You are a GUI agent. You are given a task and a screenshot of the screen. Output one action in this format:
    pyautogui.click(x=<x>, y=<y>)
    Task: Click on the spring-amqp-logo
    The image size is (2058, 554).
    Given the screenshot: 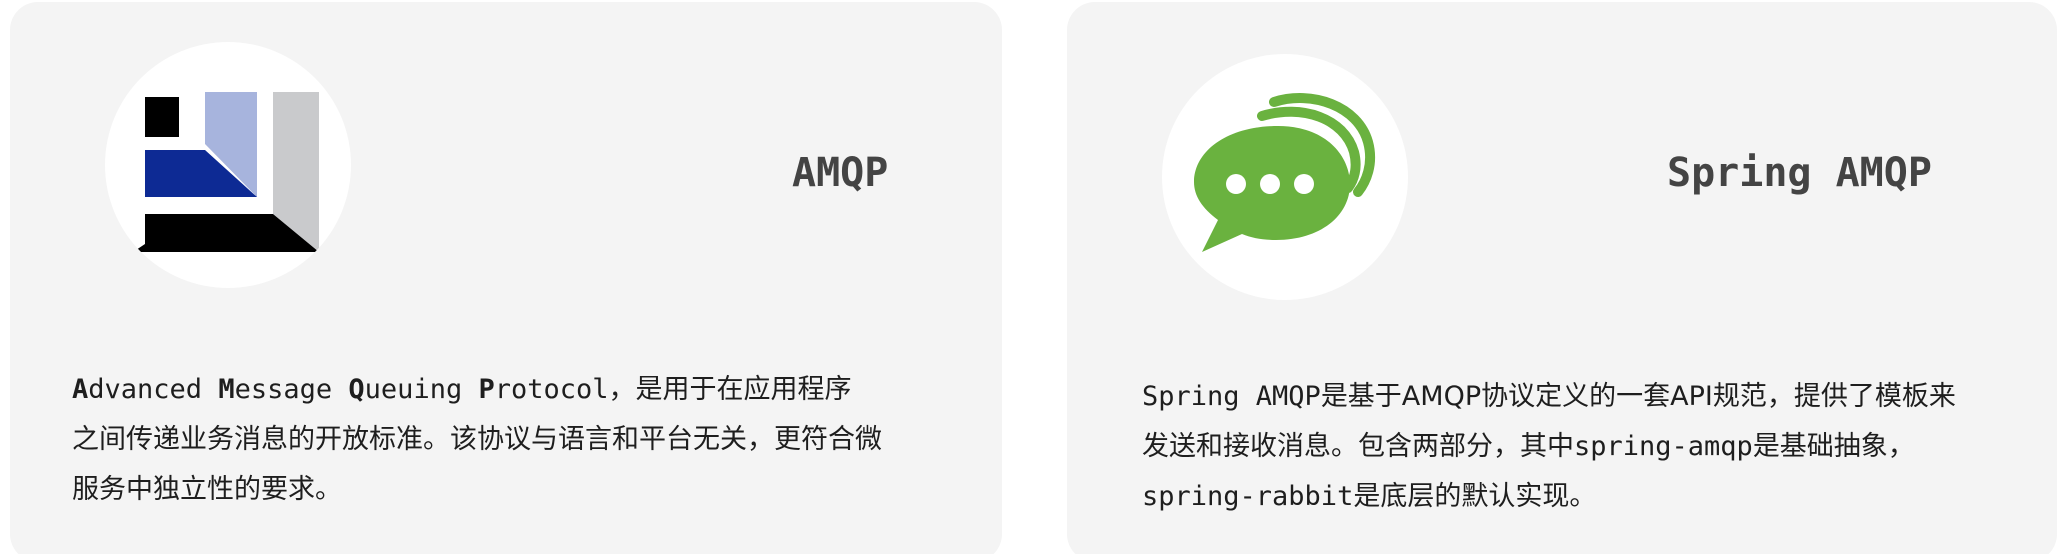 What is the action you would take?
    pyautogui.click(x=1285, y=177)
    